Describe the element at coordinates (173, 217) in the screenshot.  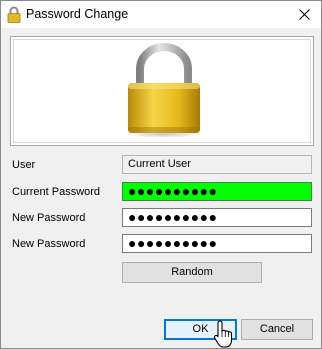
I see `new-password-value: ●●●●●●●●●●` at that location.